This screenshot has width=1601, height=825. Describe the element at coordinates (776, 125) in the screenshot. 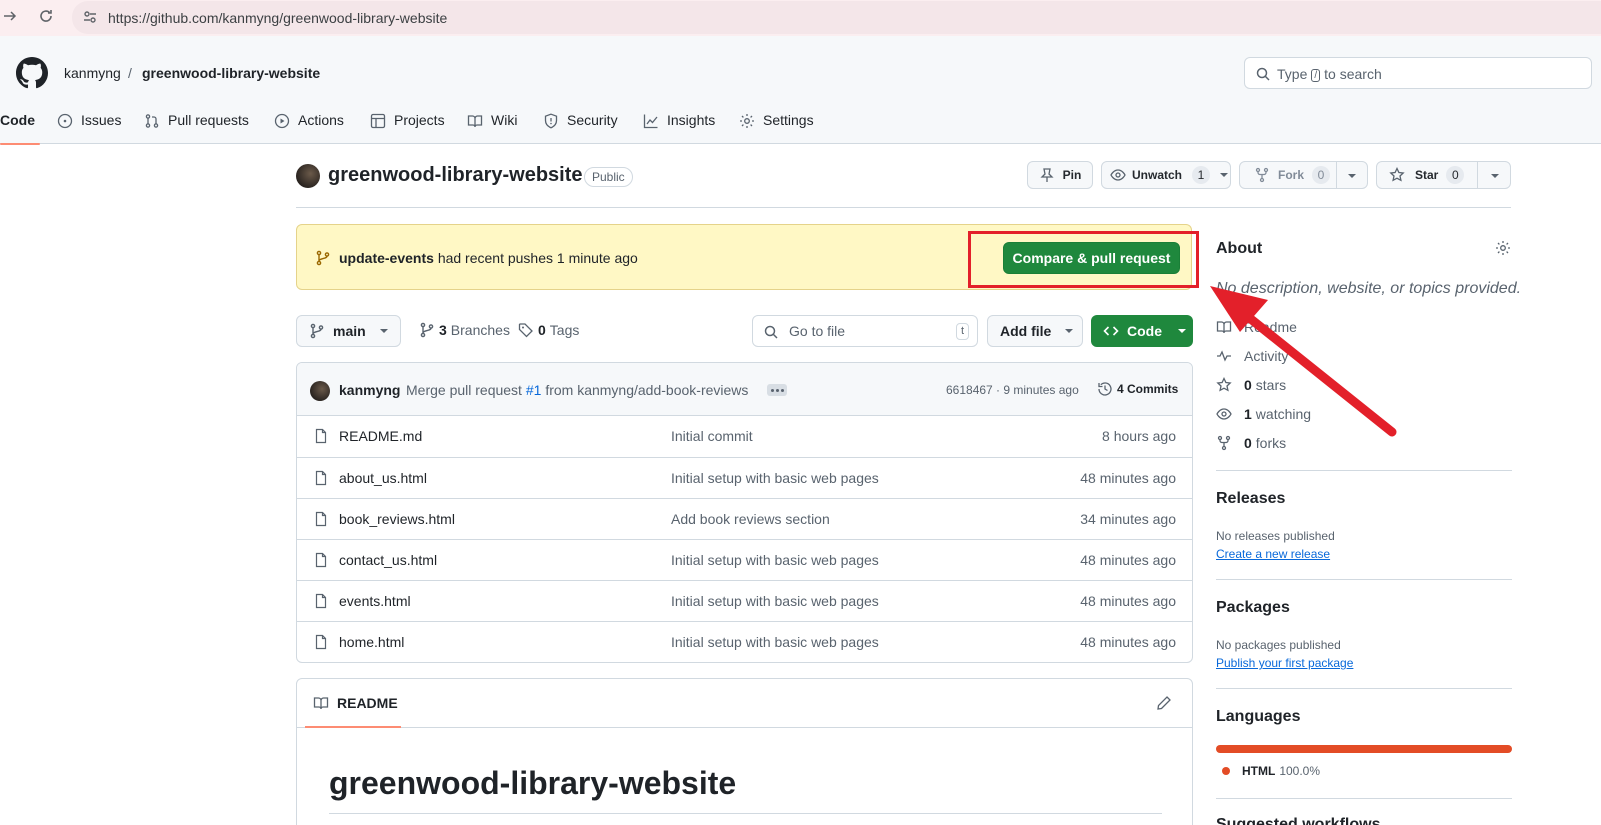

I see `tab-settings: Settings` at that location.